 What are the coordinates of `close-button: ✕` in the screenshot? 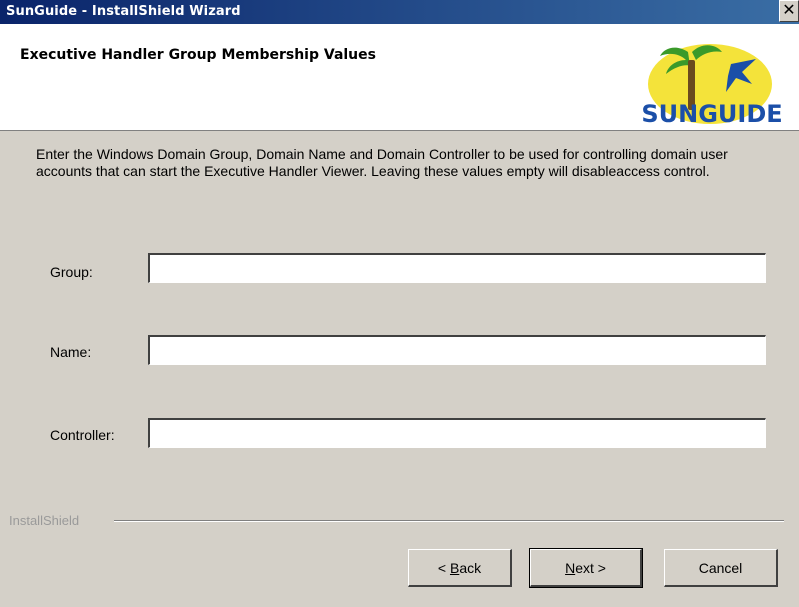 It's located at (789, 11).